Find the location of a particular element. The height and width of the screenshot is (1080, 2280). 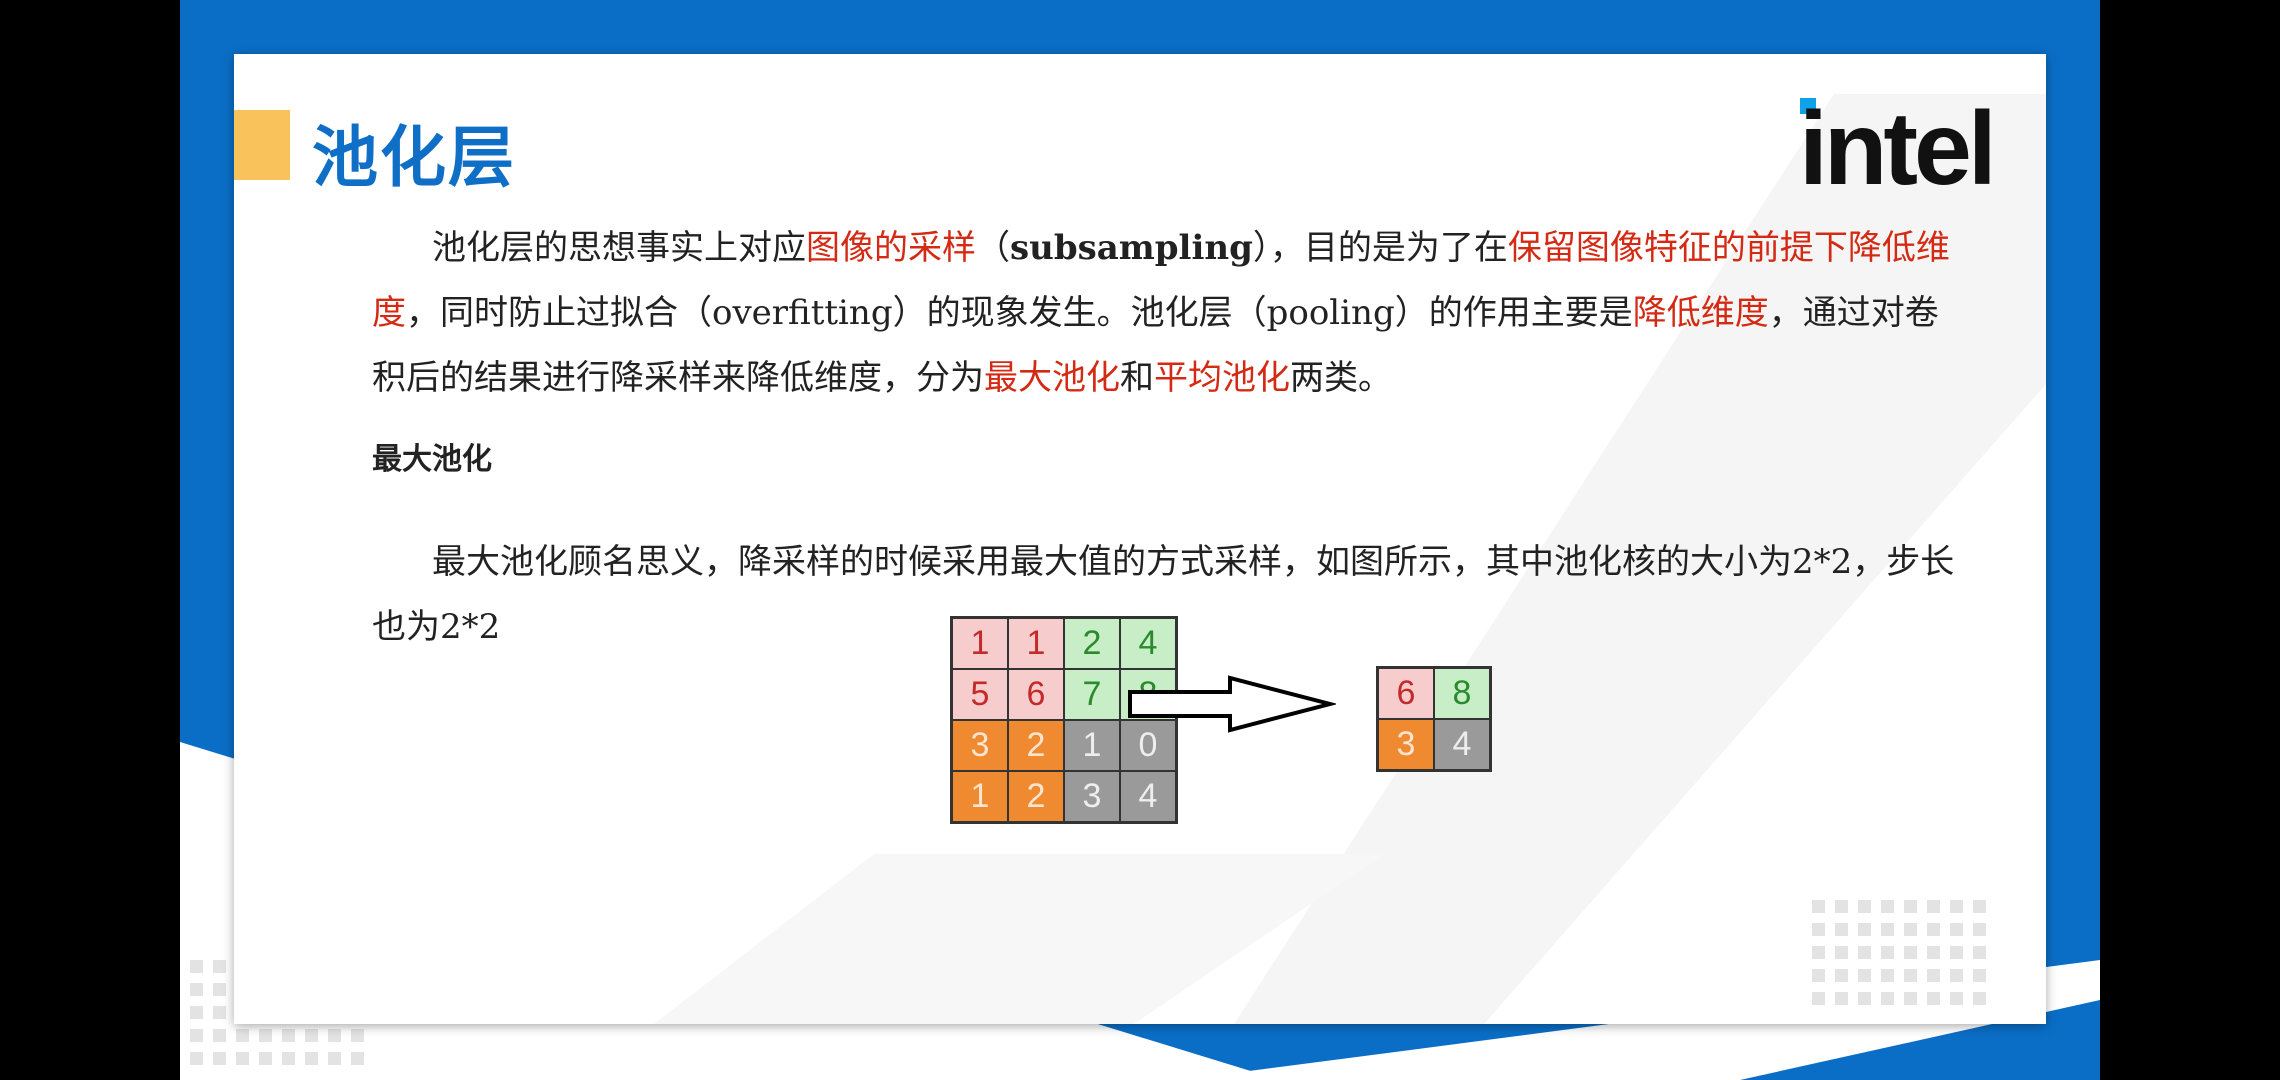

intel-logo: intel is located at coordinates (1898, 142).